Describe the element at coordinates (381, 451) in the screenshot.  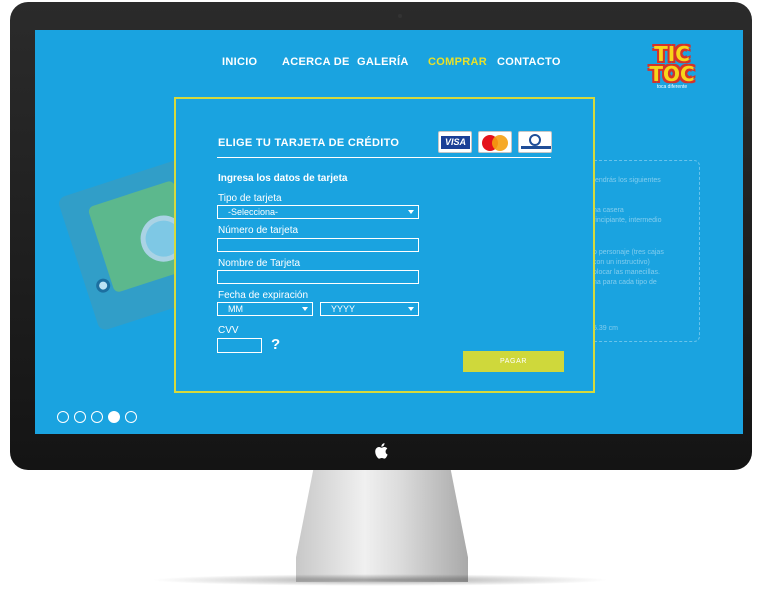
I see `apple-icon` at that location.